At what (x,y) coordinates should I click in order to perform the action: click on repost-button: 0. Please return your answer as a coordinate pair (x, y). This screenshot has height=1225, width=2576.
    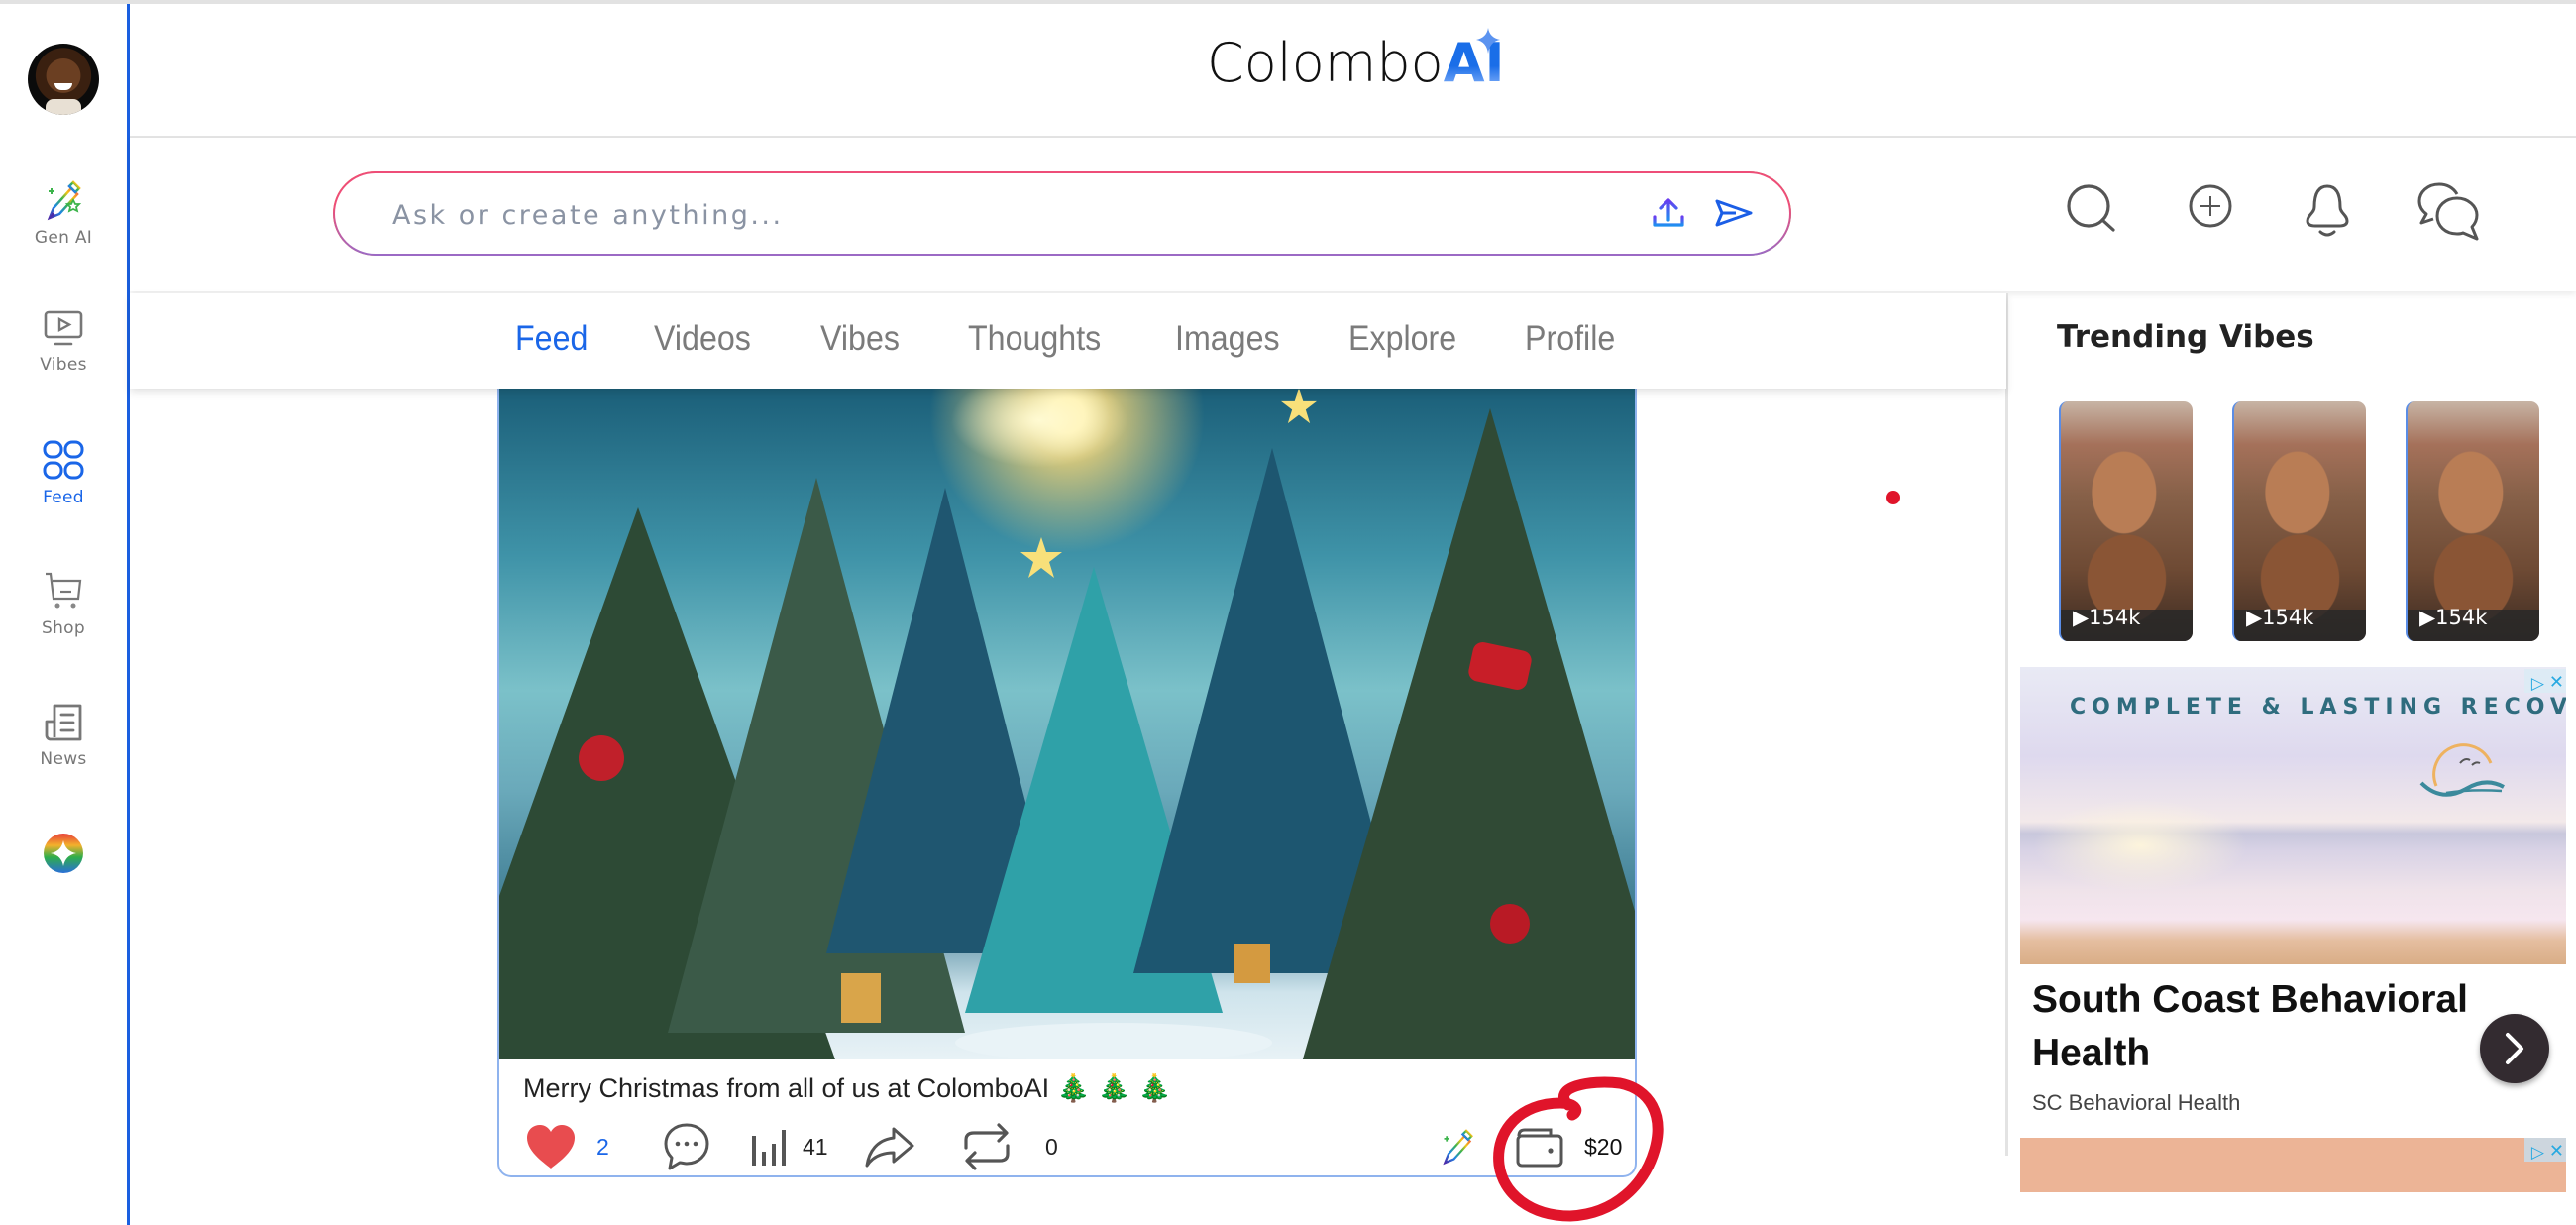
    Looking at the image, I should click on (1009, 1146).